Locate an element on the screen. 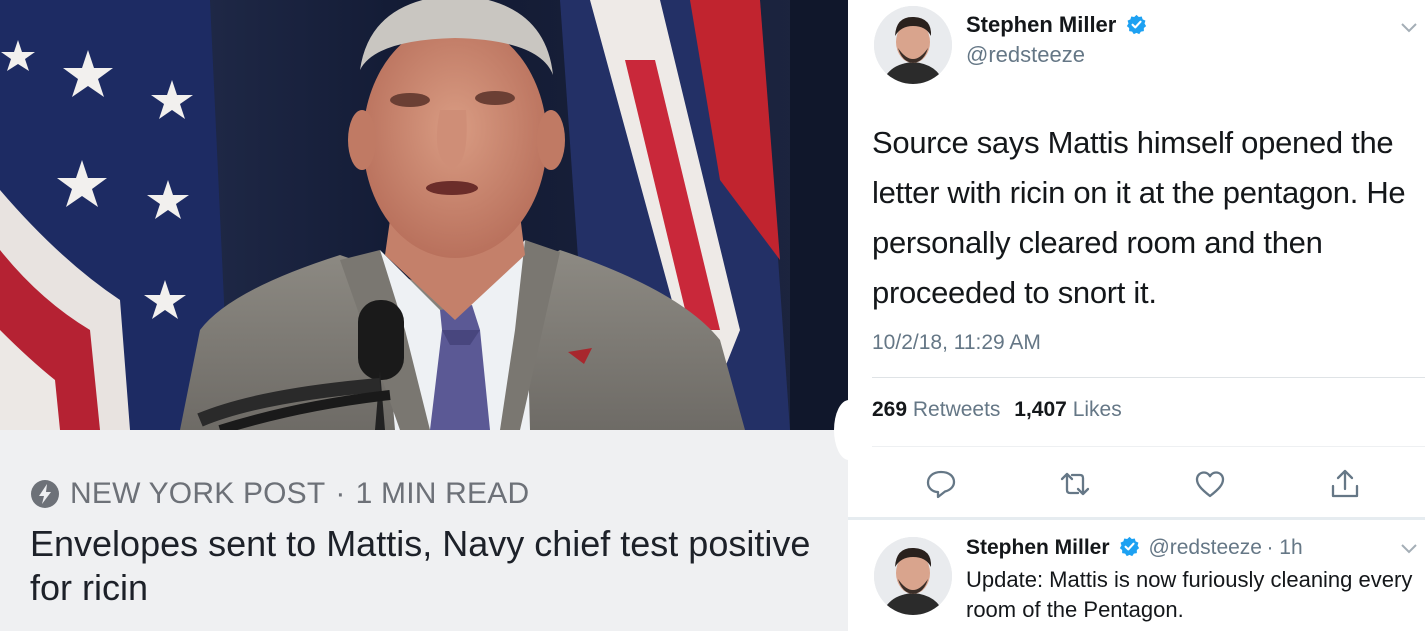  tweet-stats: 269 Retweets 1,407 Likes is located at coordinates (997, 410).